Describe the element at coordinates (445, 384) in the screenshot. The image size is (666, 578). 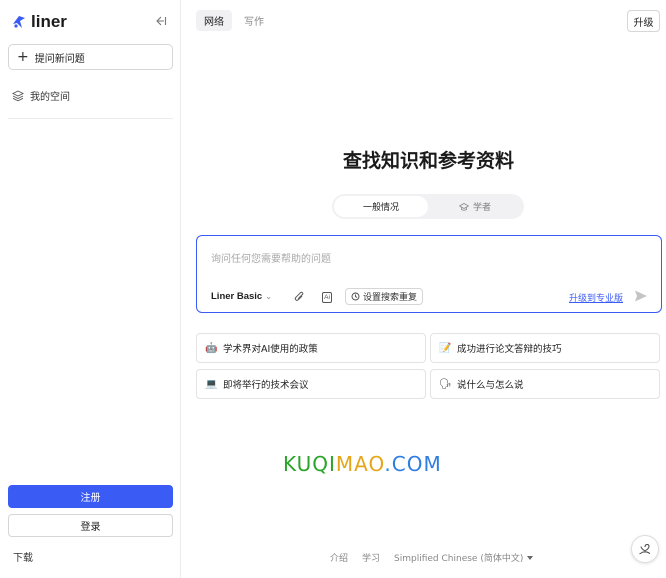
I see `speaking-head-icon: 🗣` at that location.